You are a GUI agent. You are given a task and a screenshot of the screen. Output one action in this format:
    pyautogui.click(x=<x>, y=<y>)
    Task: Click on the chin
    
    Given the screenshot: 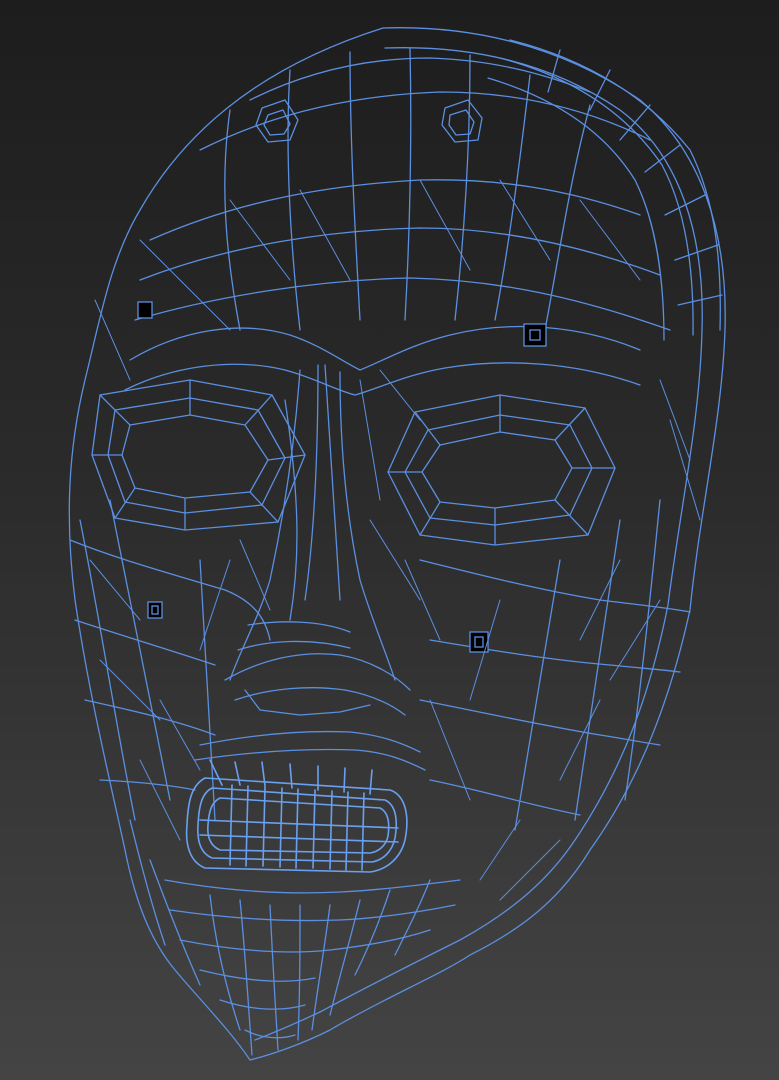 What is the action you would take?
    pyautogui.click(x=312, y=886)
    